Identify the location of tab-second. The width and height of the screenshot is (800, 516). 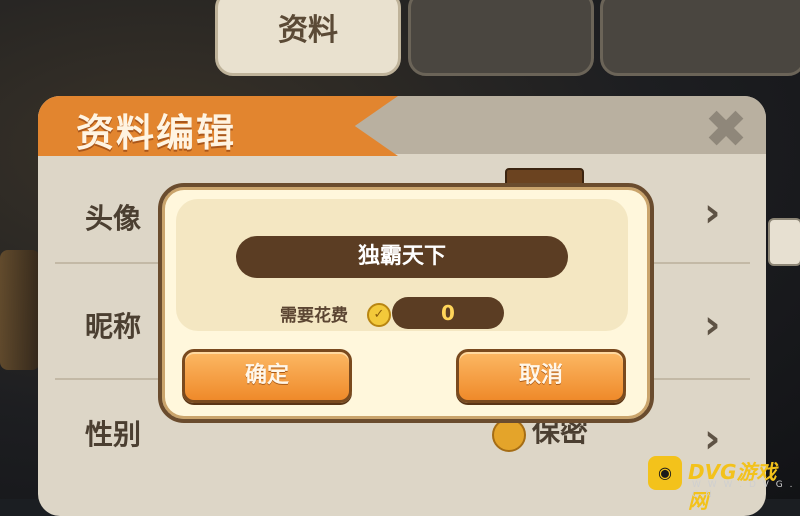
(501, 38).